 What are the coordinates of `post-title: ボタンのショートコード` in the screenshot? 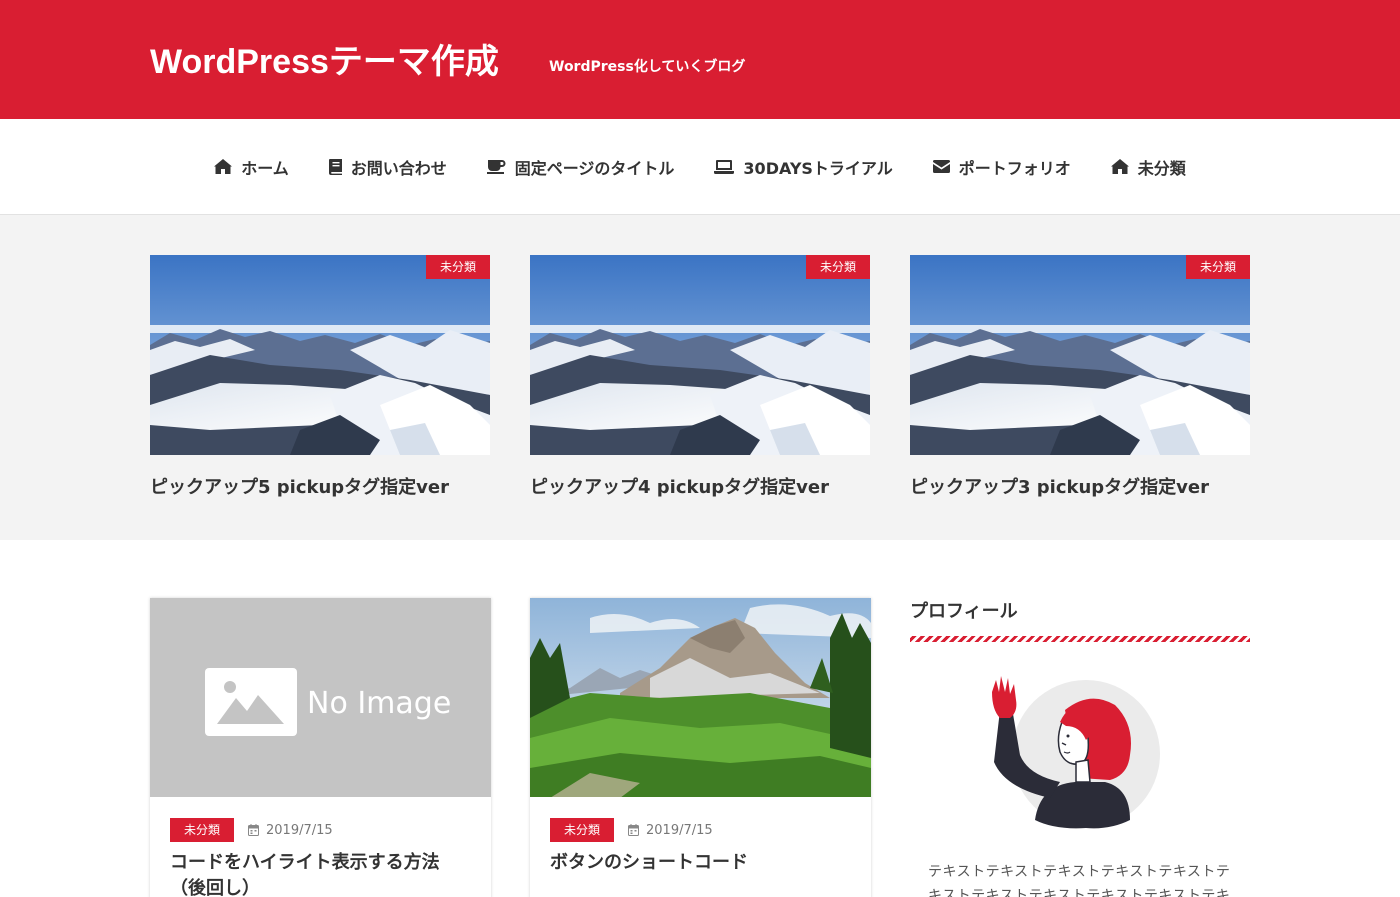 It's located at (700, 863).